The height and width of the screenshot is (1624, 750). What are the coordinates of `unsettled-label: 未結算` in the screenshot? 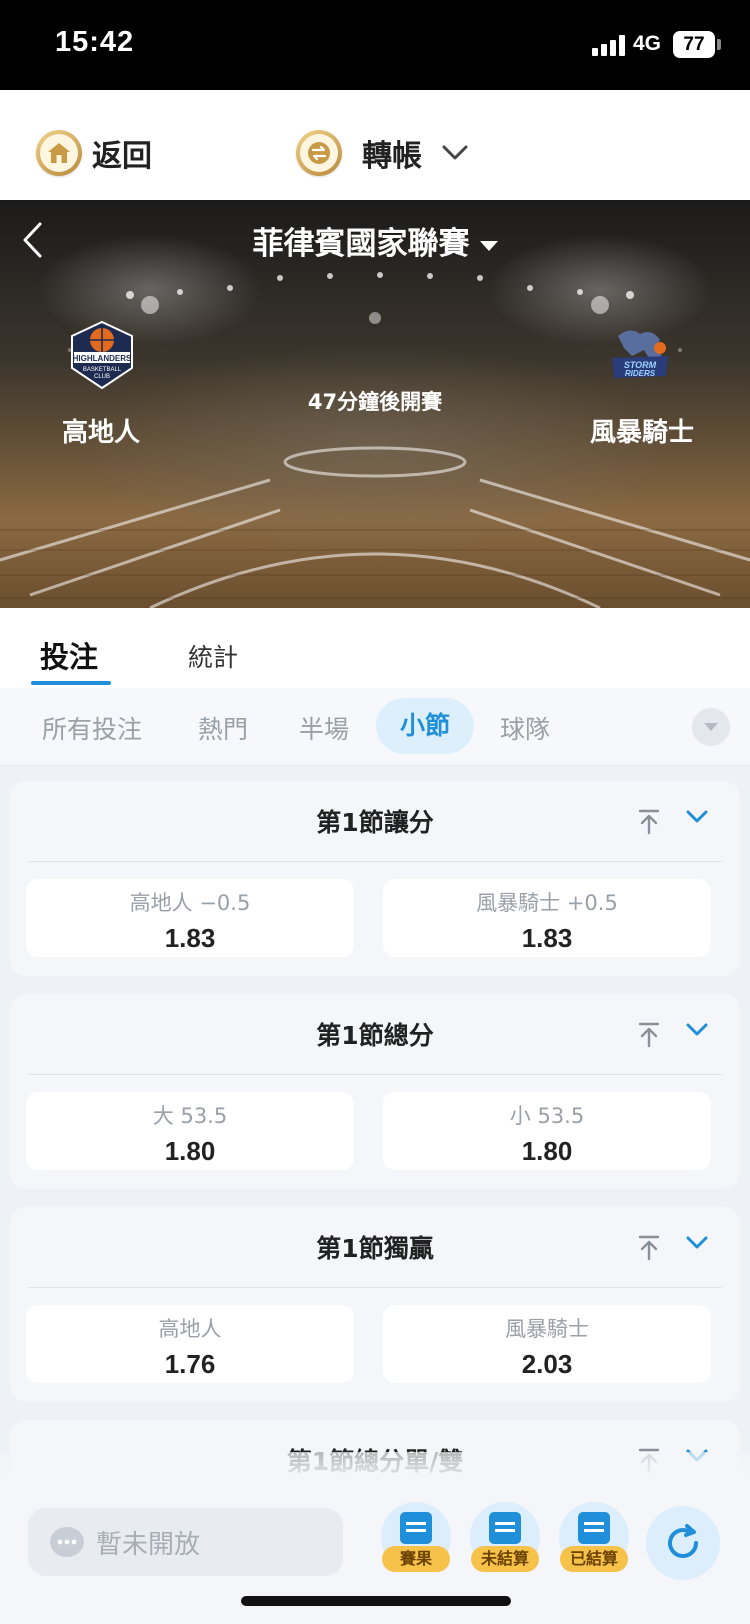 It's located at (505, 1559).